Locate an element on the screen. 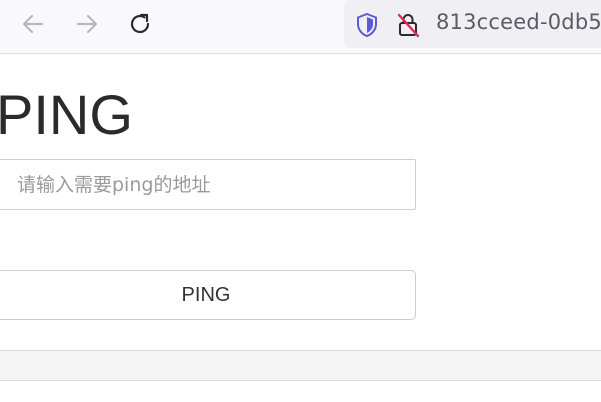 The height and width of the screenshot is (402, 601). ping-result-output is located at coordinates (300, 365).